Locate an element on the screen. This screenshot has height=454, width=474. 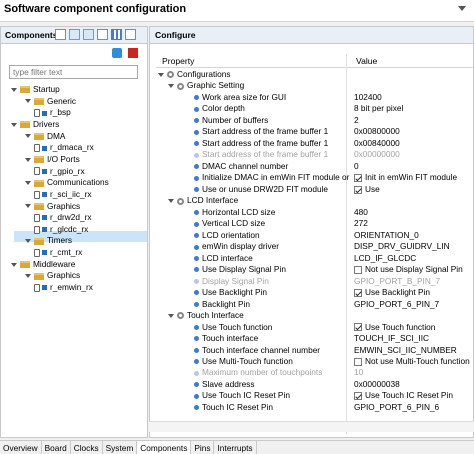
tree-component: r_drw2d_rx is located at coordinates (63, 217).